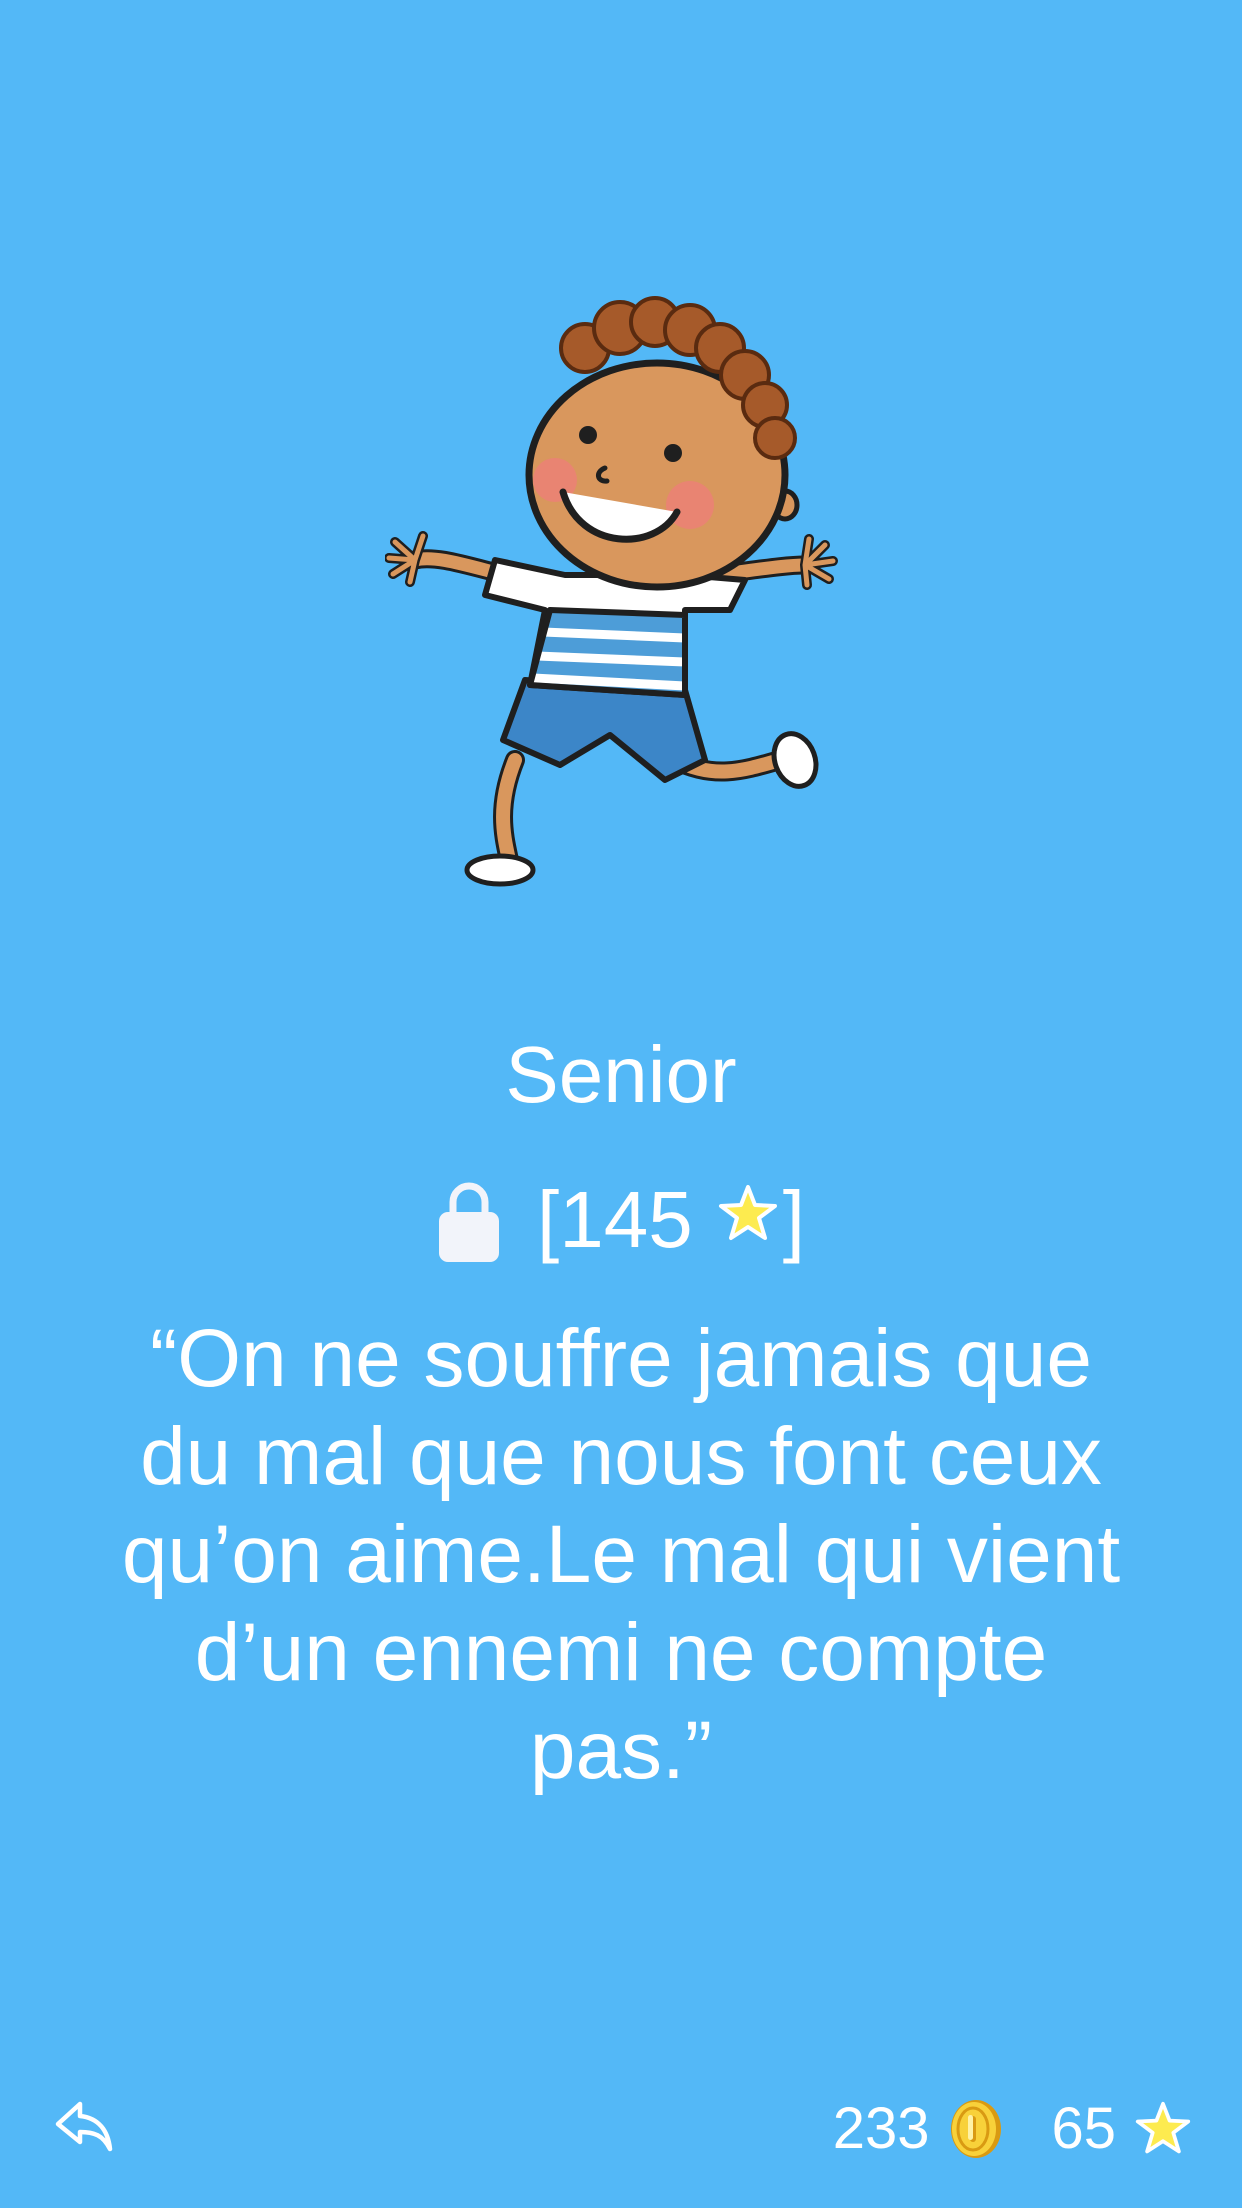 This screenshot has height=2208, width=1242. What do you see at coordinates (469, 1222) in the screenshot?
I see `lock-icon` at bounding box center [469, 1222].